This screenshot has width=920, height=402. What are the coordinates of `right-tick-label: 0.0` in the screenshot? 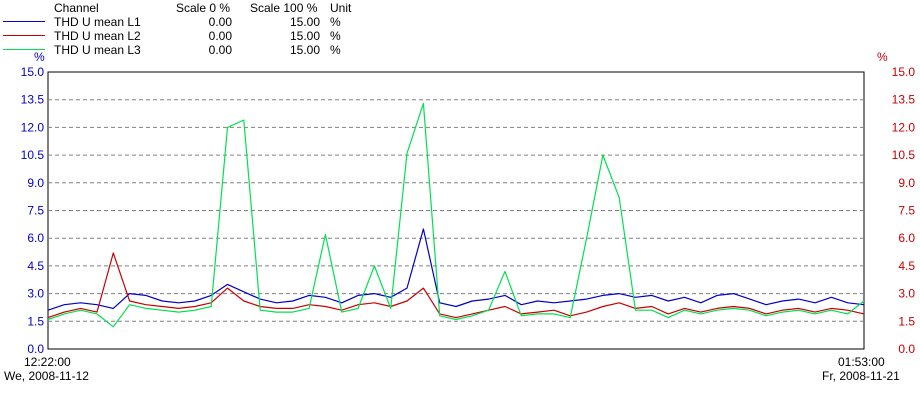 It's located at (906, 349).